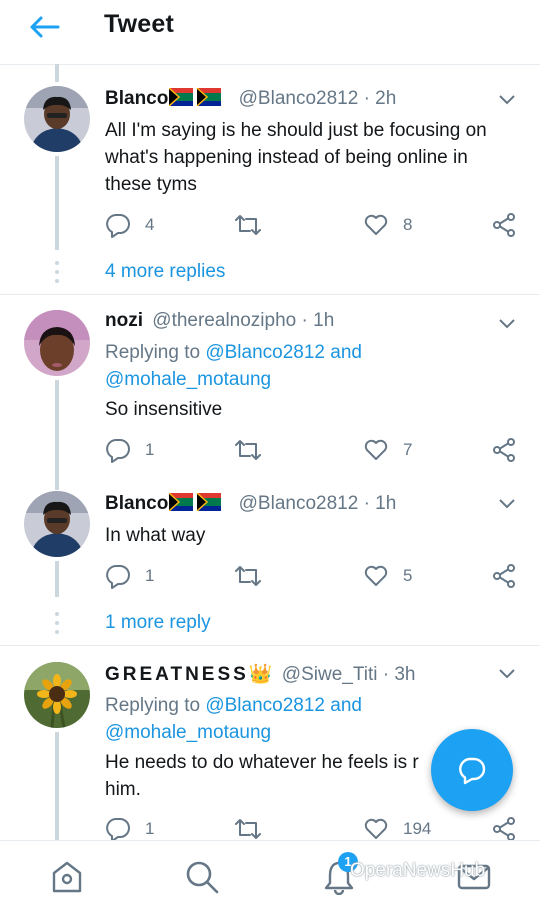 Image resolution: width=540 pixels, height=915 pixels. Describe the element at coordinates (408, 224) in the screenshot. I see `like-count: 8` at that location.